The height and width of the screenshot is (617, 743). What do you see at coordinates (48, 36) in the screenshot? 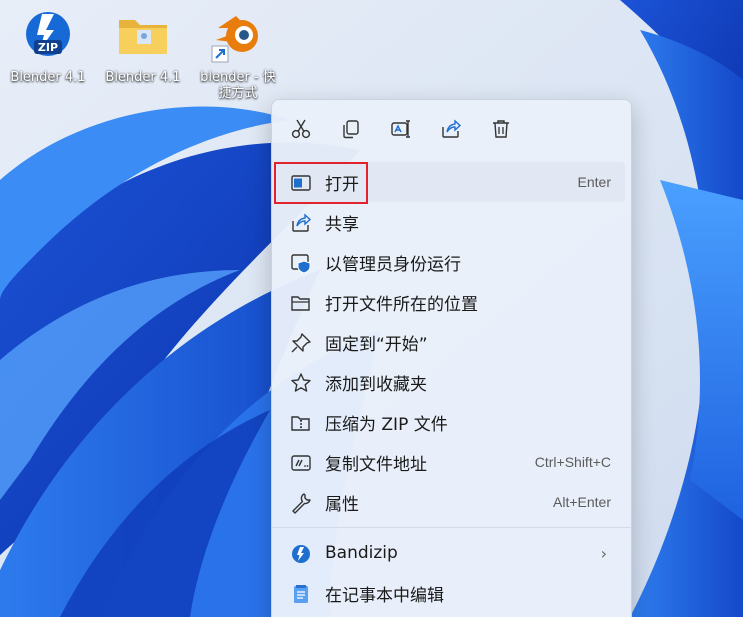
I see `zip-archive-icon: ZIP` at bounding box center [48, 36].